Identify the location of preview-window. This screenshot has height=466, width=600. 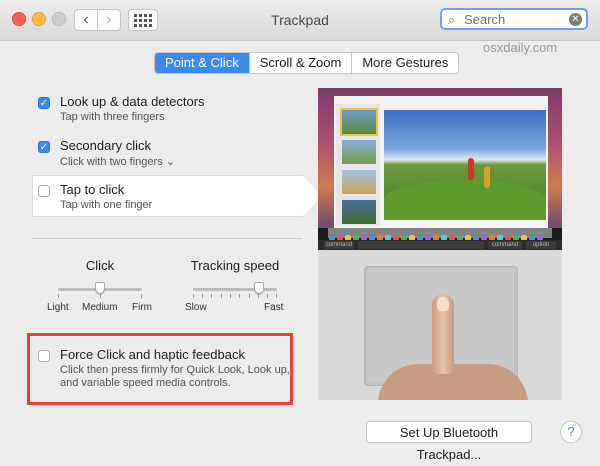
(441, 162).